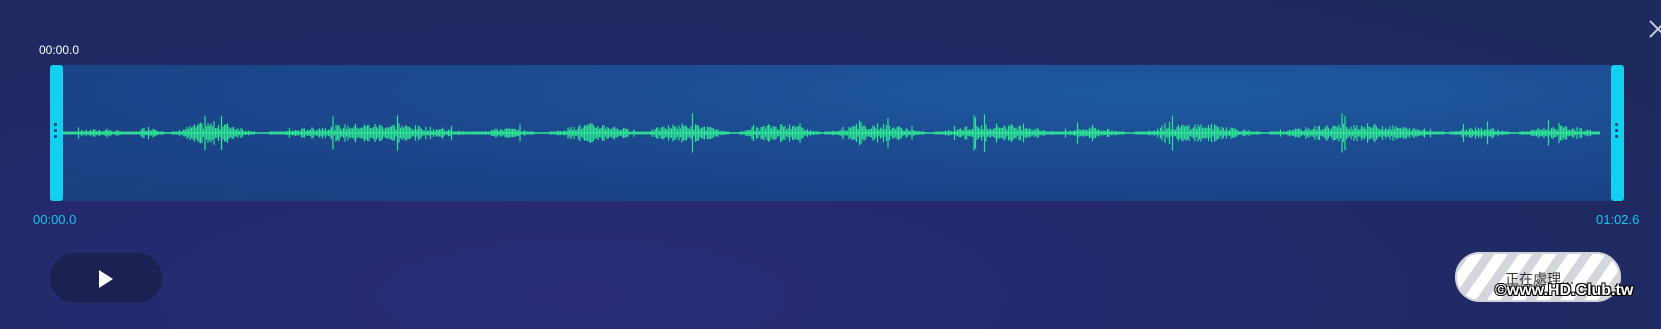 This screenshot has width=1661, height=329. I want to click on play-button, so click(106, 278).